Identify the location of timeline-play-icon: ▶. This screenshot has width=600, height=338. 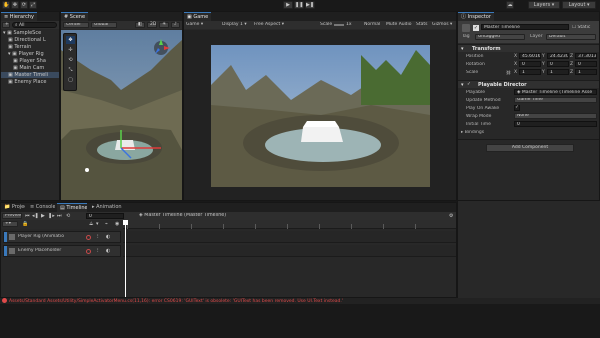
(43, 216).